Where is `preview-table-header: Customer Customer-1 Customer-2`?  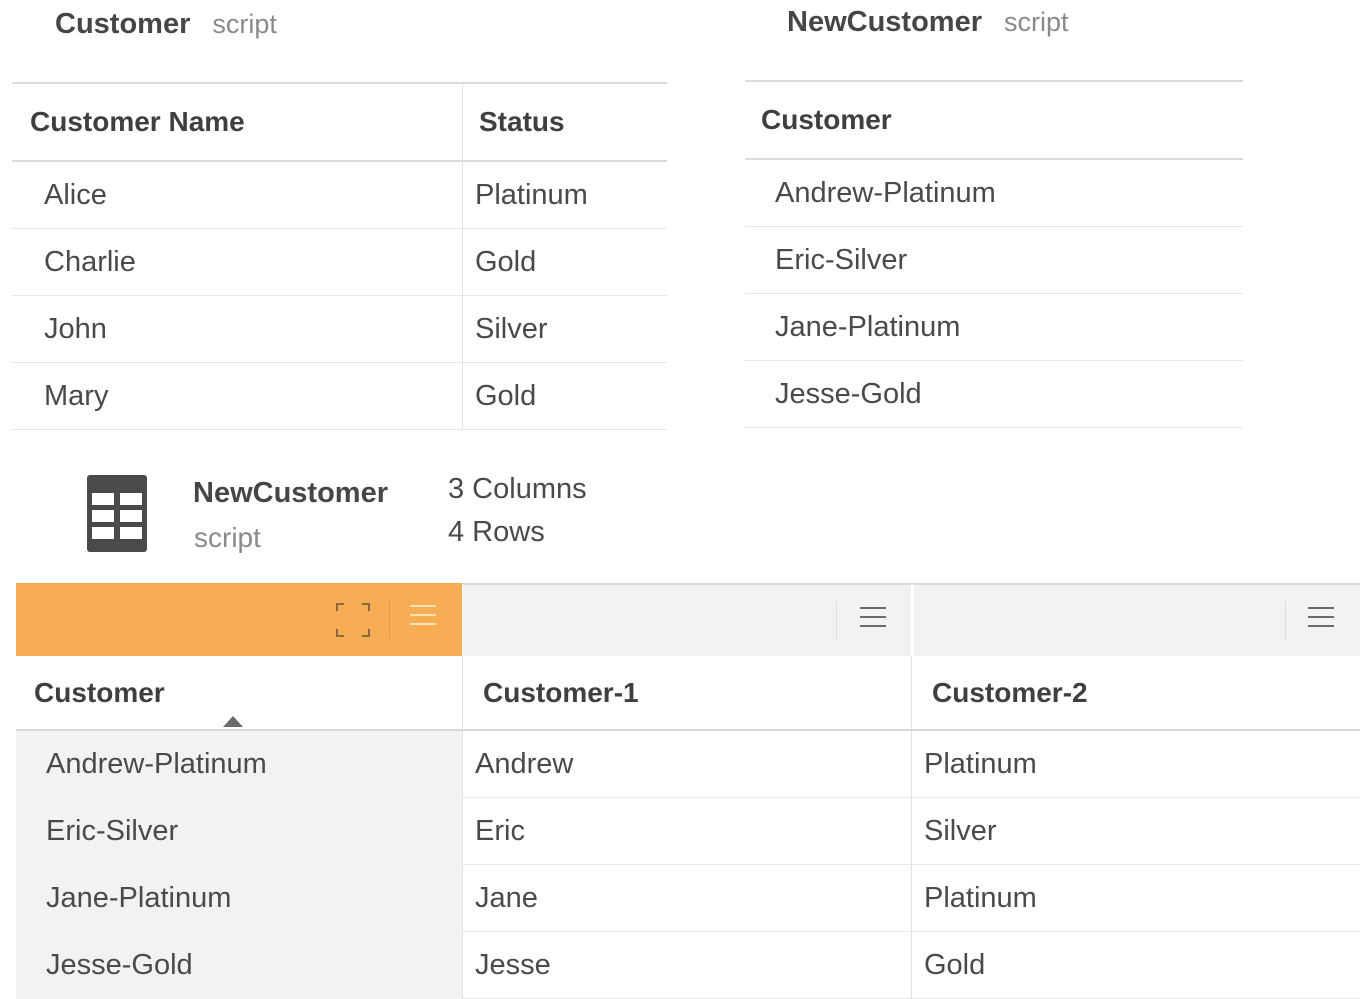
preview-table-header: Customer Customer-1 Customer-2 is located at coordinates (688, 693).